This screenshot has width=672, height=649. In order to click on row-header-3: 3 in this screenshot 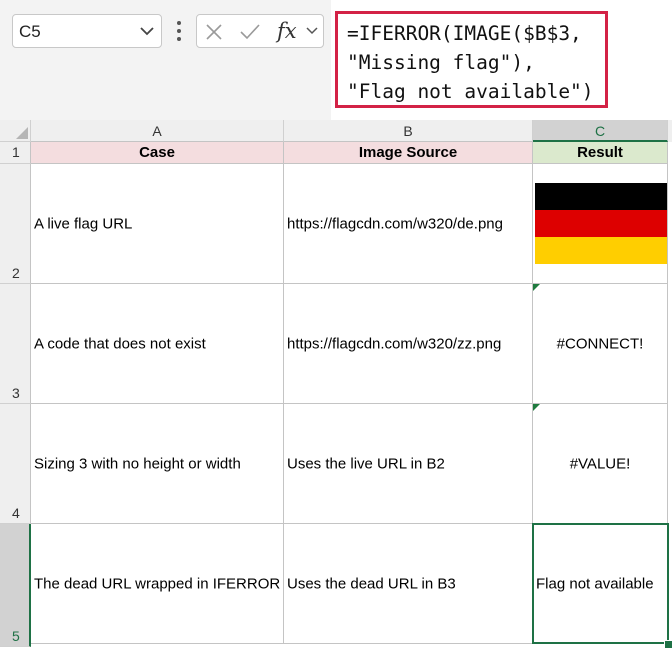, I will do `click(15, 344)`.